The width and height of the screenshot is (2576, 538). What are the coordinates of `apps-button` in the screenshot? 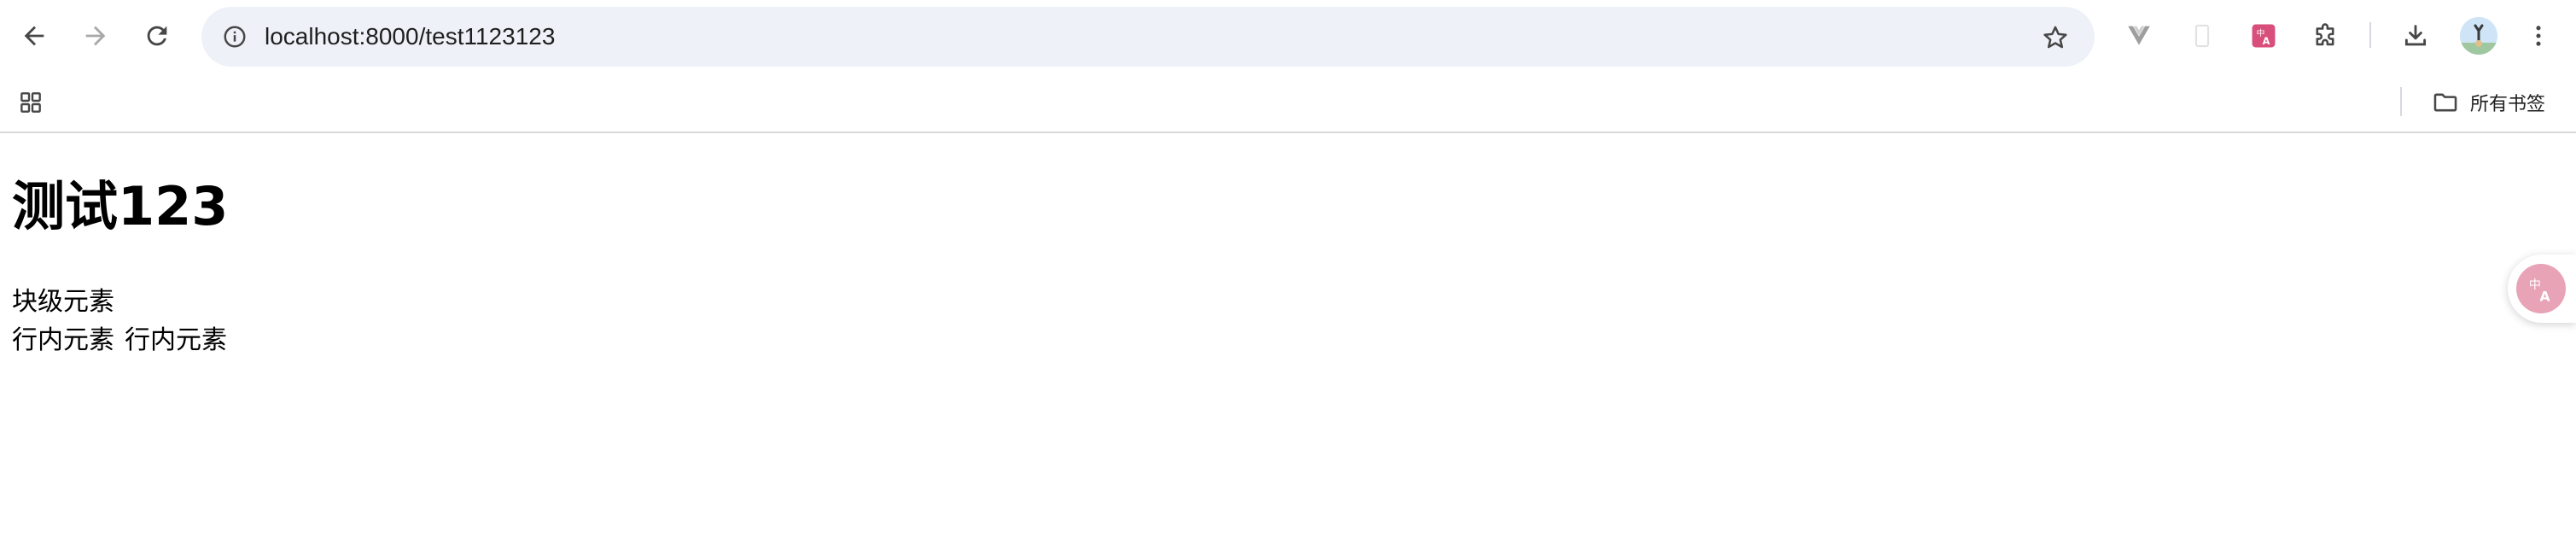 It's located at (31, 103).